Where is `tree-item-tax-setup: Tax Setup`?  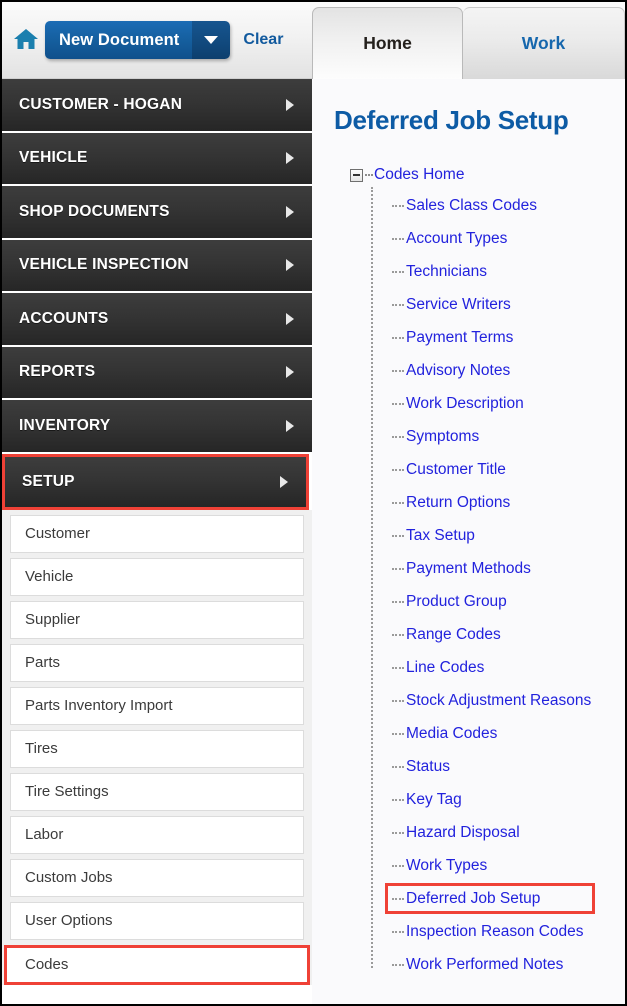
tree-item-tax-setup: Tax Setup is located at coordinates (498, 535).